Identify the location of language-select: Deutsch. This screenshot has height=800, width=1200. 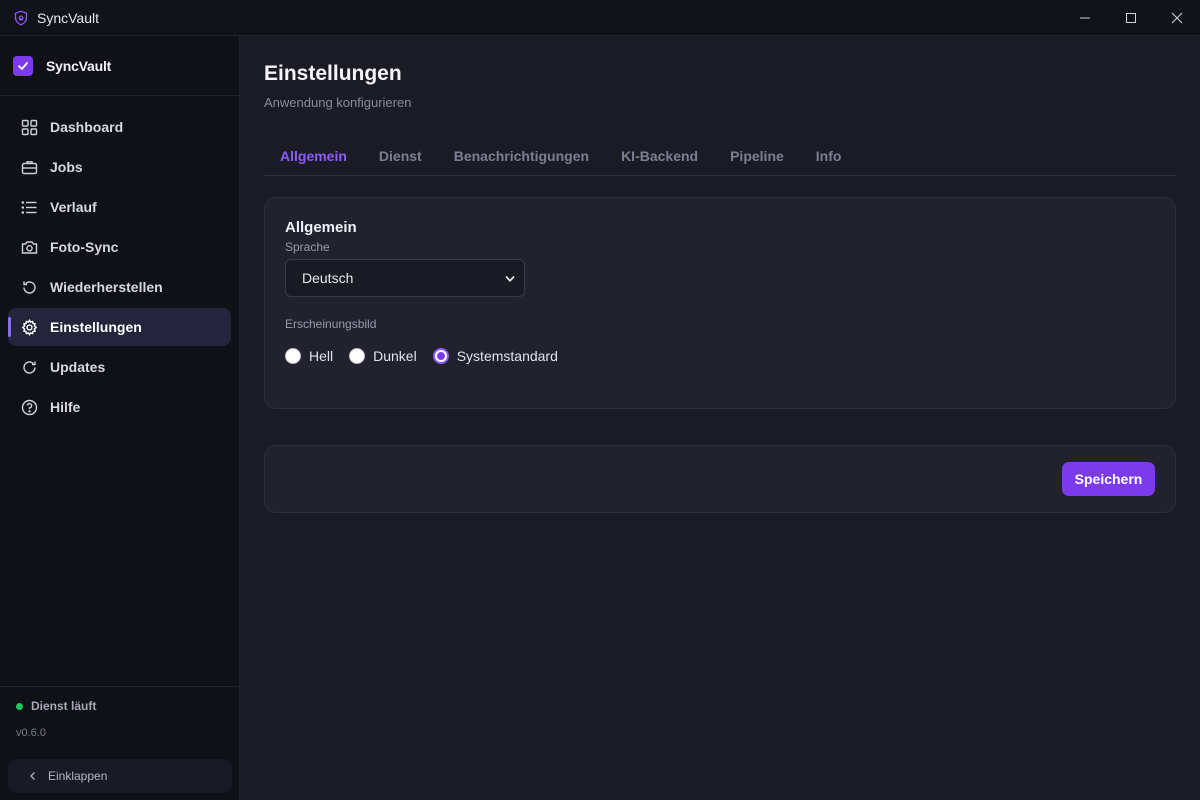
(405, 278).